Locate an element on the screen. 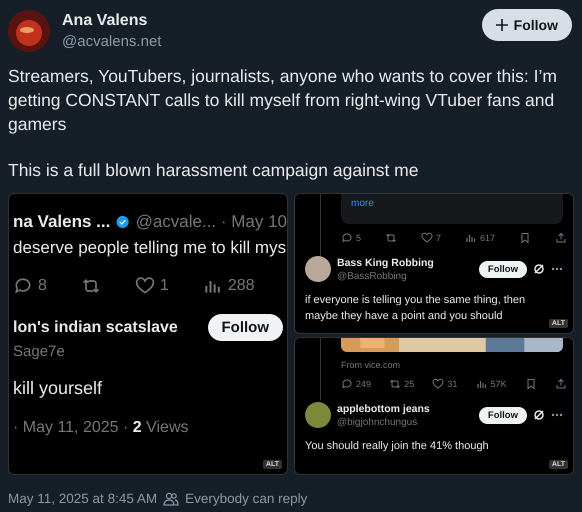  user-handle: @bigjohnchungus is located at coordinates (377, 422).